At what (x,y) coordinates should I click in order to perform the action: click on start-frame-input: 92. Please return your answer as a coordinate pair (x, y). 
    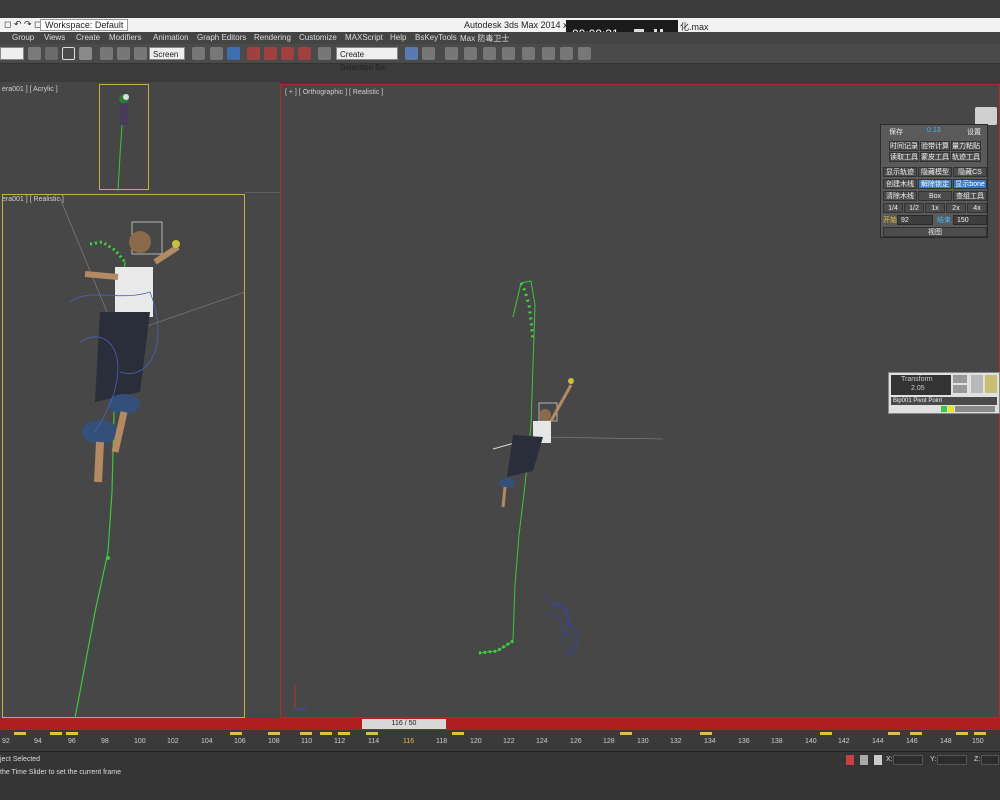
    Looking at the image, I should click on (915, 220).